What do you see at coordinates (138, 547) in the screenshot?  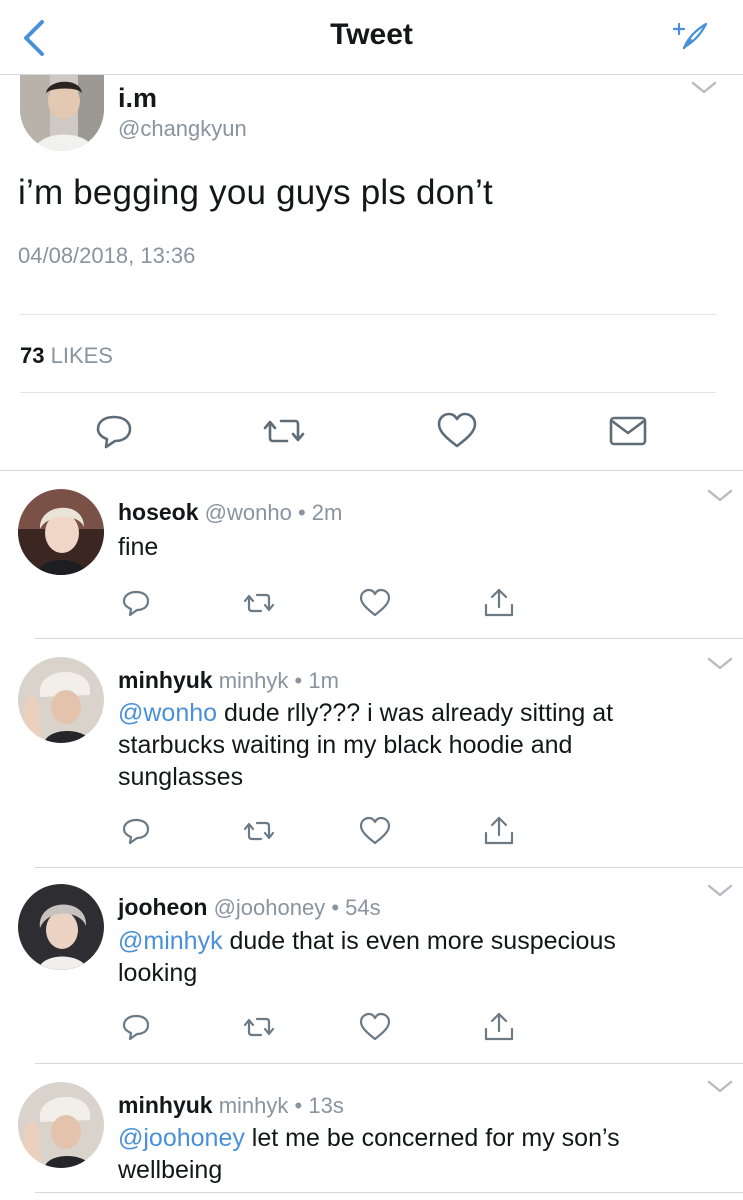 I see `reply-body: fine` at bounding box center [138, 547].